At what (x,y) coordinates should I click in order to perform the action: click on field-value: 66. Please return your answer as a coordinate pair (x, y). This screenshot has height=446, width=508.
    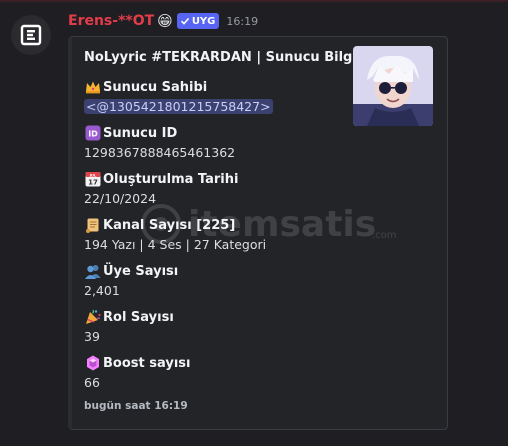
    Looking at the image, I should click on (92, 382).